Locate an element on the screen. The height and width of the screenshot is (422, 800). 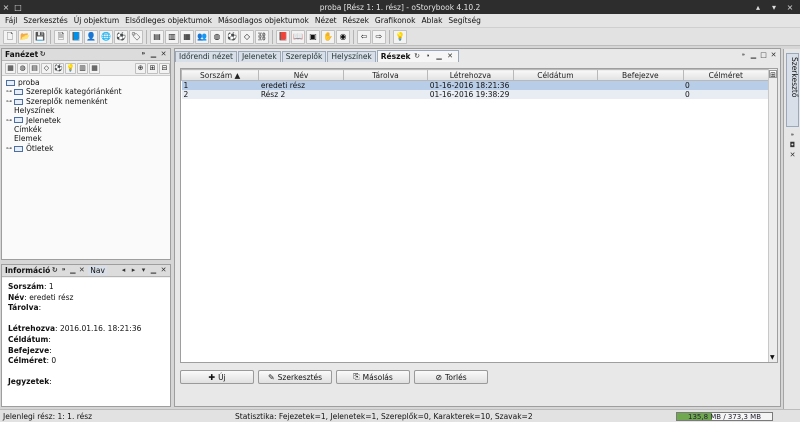
reading-icon: 📖 is located at coordinates (298, 36).